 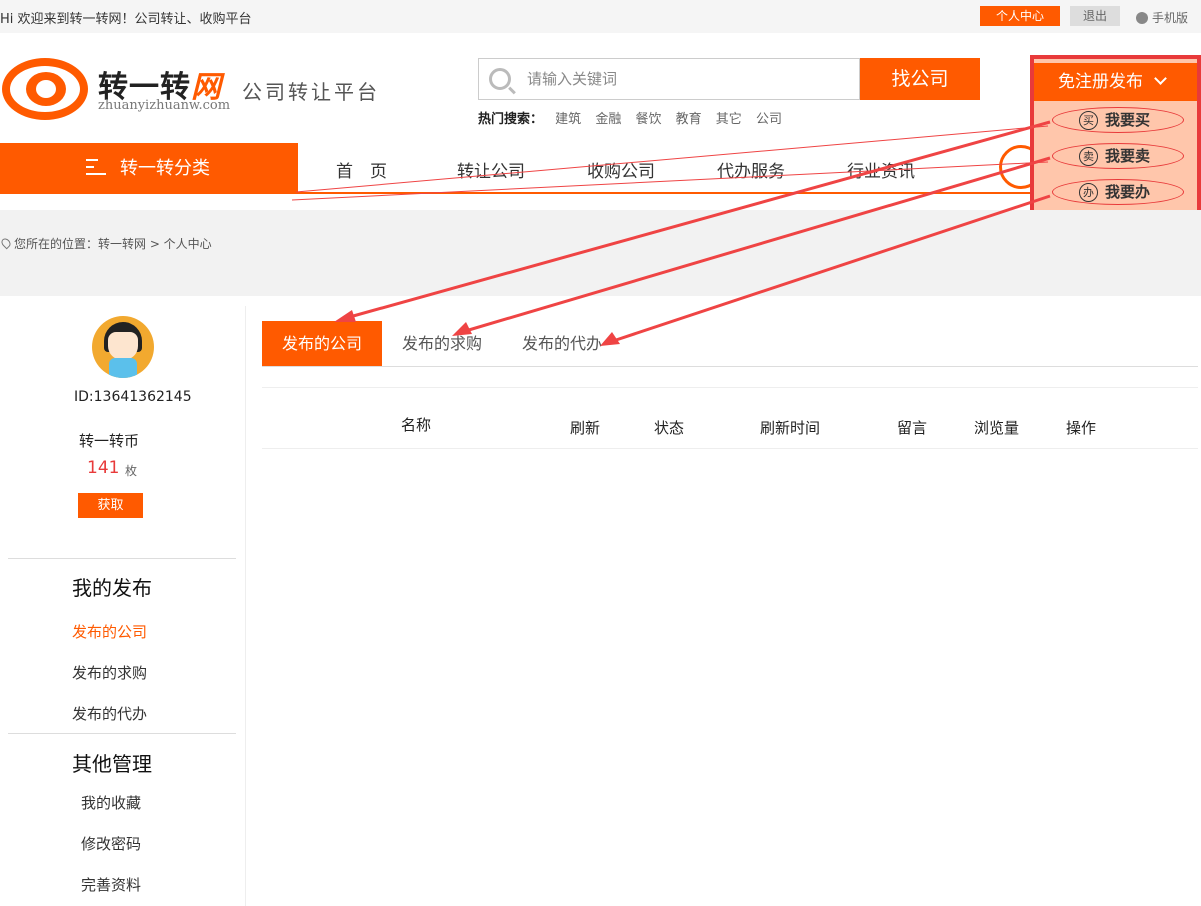 What do you see at coordinates (600, 253) in the screenshot?
I see `breadcrumb-area: 您所在的位置：转一转网 > 个人中心` at bounding box center [600, 253].